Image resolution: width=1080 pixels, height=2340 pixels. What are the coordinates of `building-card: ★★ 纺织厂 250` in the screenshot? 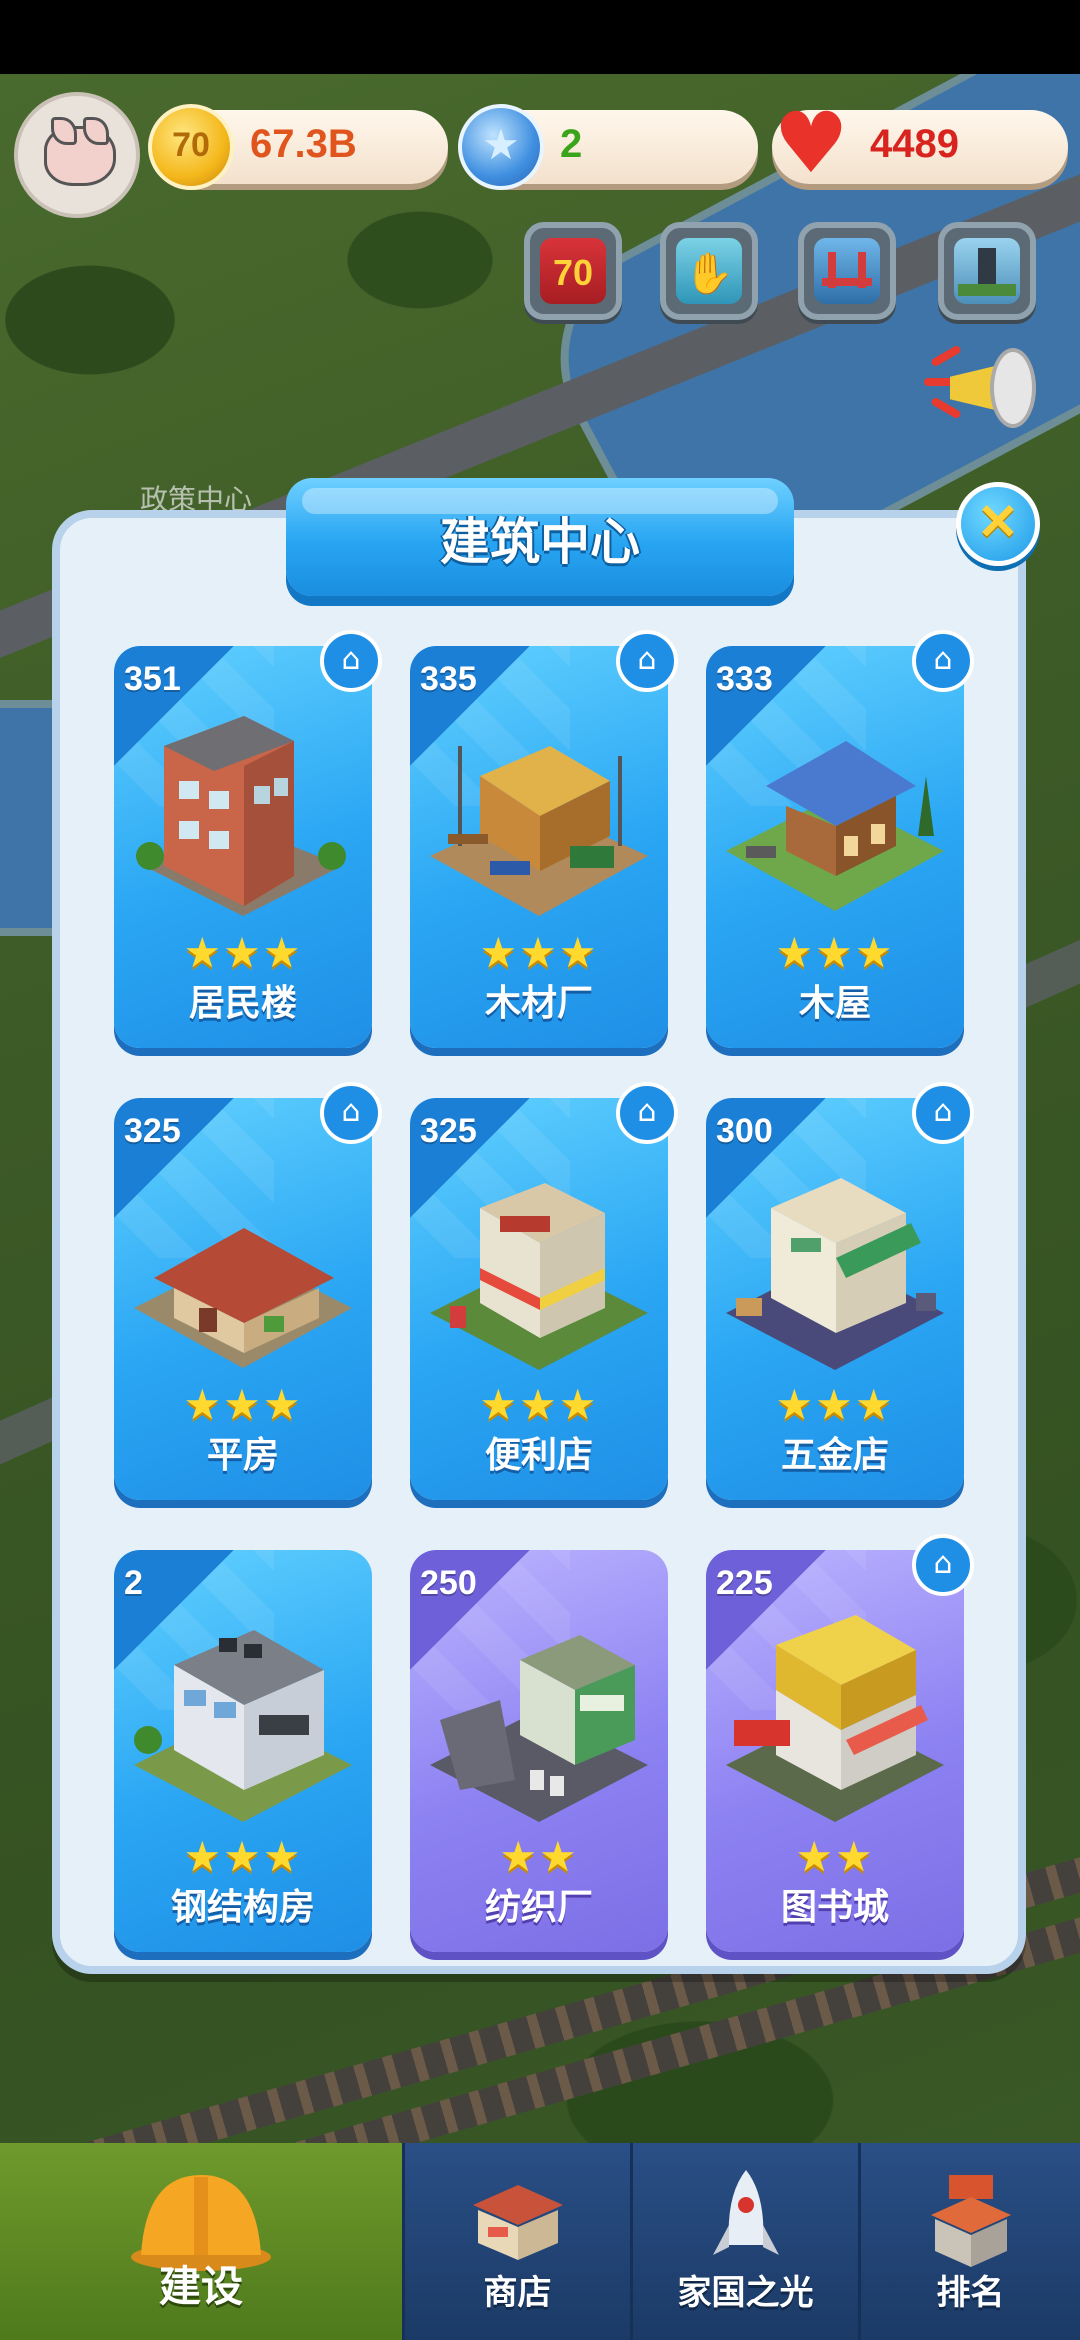 It's located at (539, 1751).